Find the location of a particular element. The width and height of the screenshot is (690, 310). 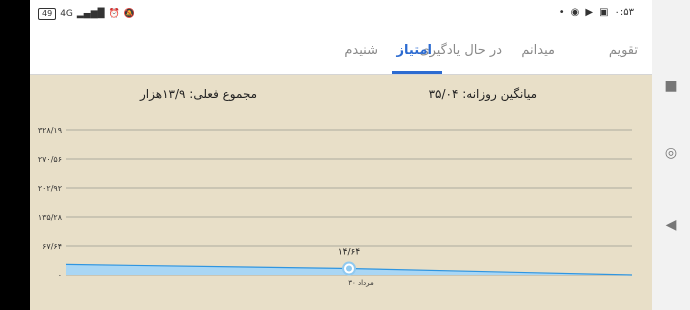

x-date-label: ۳۰ مرداد is located at coordinates (361, 283).